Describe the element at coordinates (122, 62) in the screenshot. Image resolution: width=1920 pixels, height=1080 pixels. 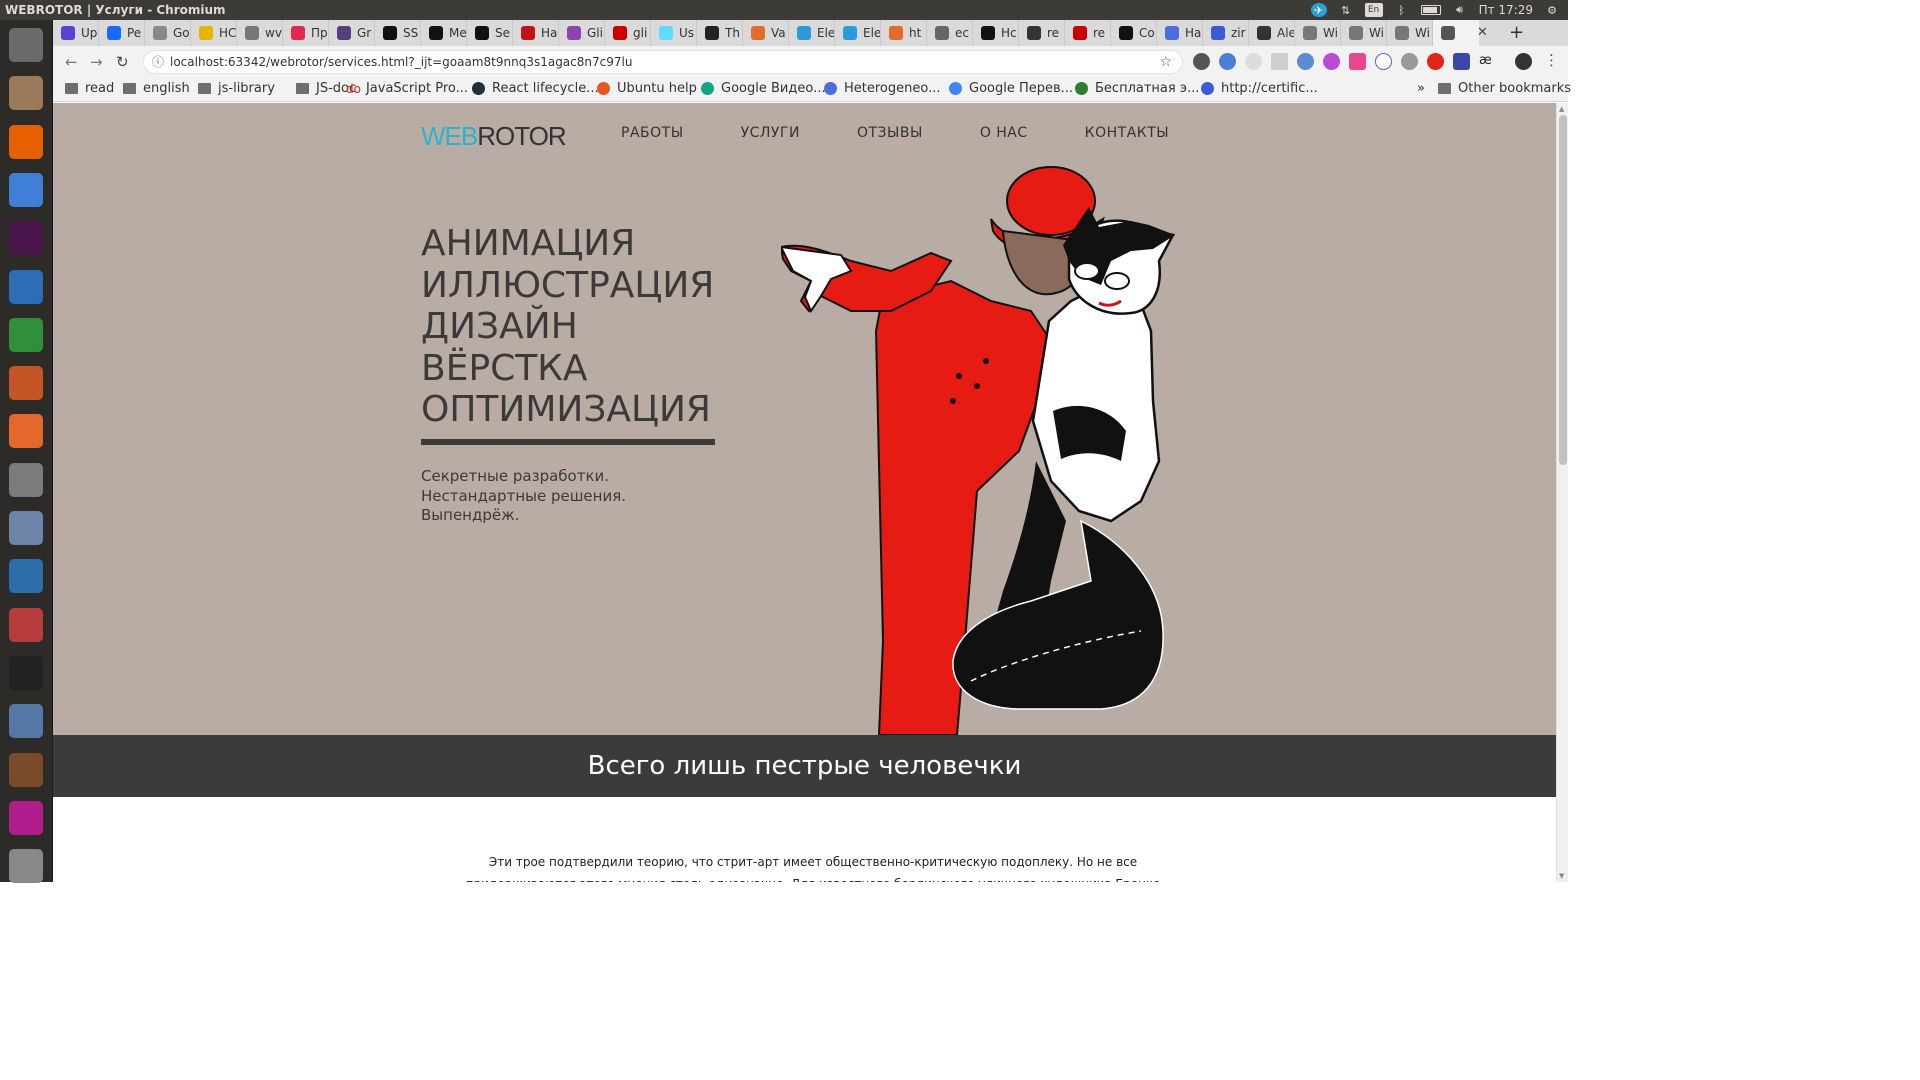
I see `reload-icon: ↻` at that location.